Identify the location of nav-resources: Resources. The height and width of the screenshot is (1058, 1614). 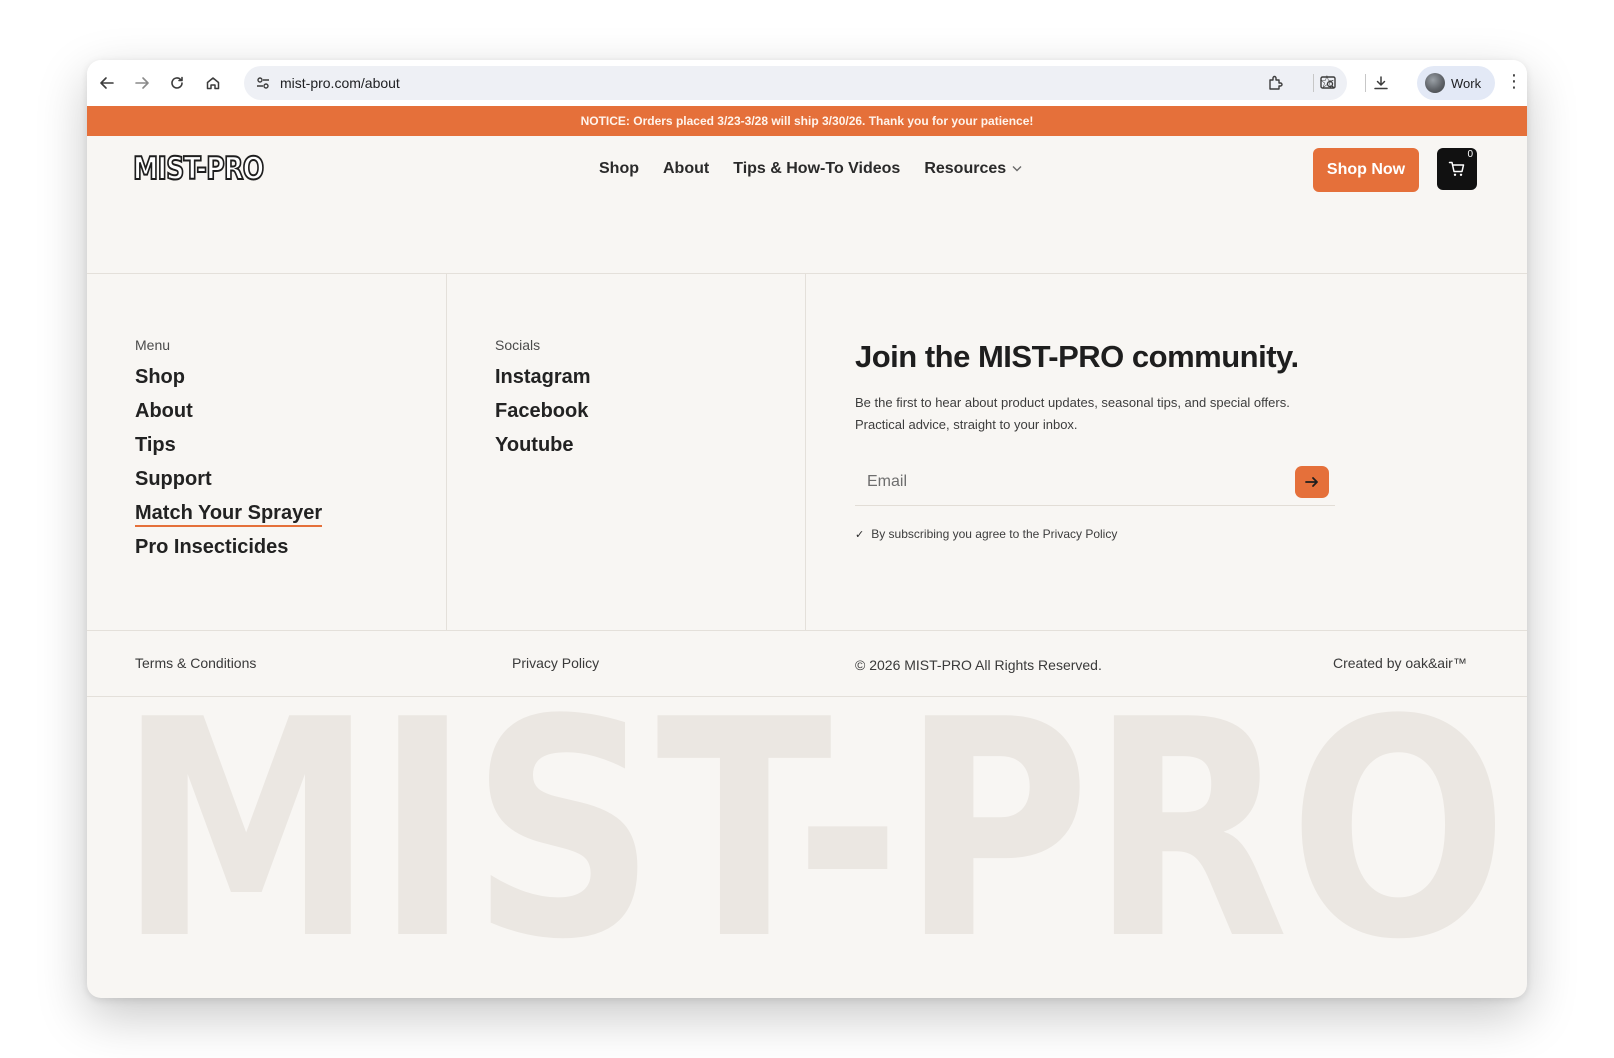
(973, 169).